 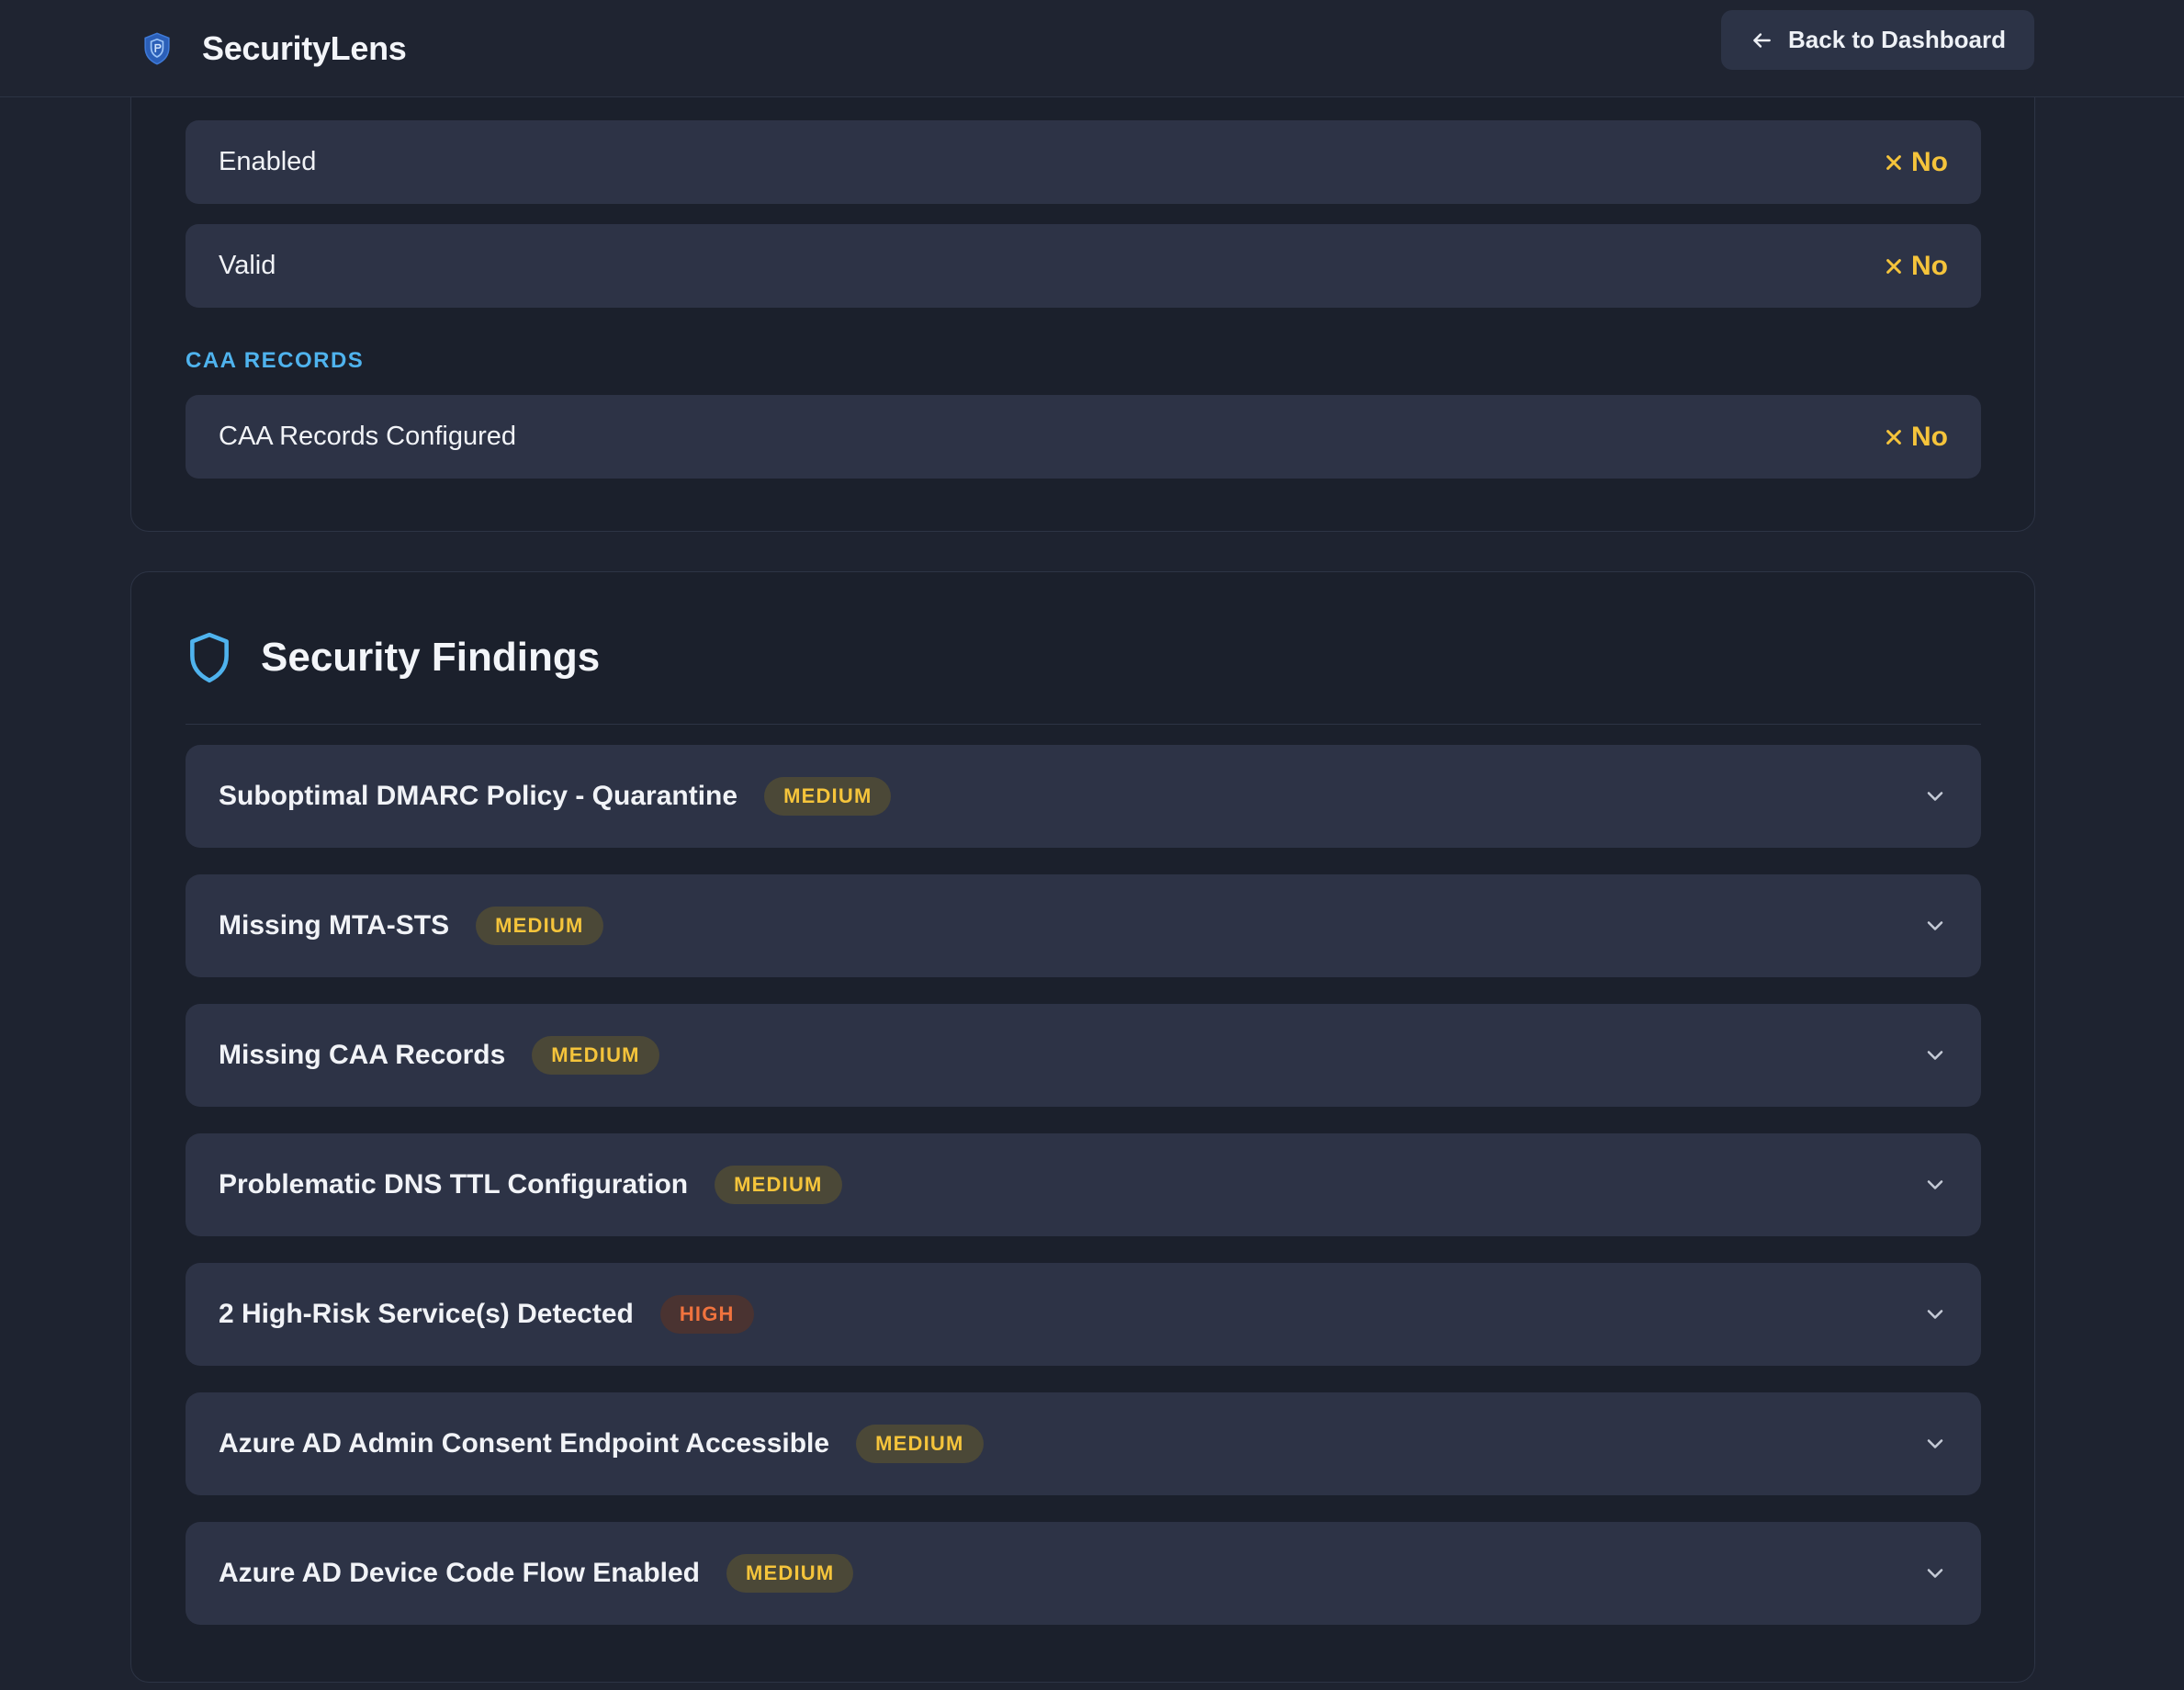 What do you see at coordinates (362, 1055) in the screenshot?
I see `finding-title: Missing CAA Records` at bounding box center [362, 1055].